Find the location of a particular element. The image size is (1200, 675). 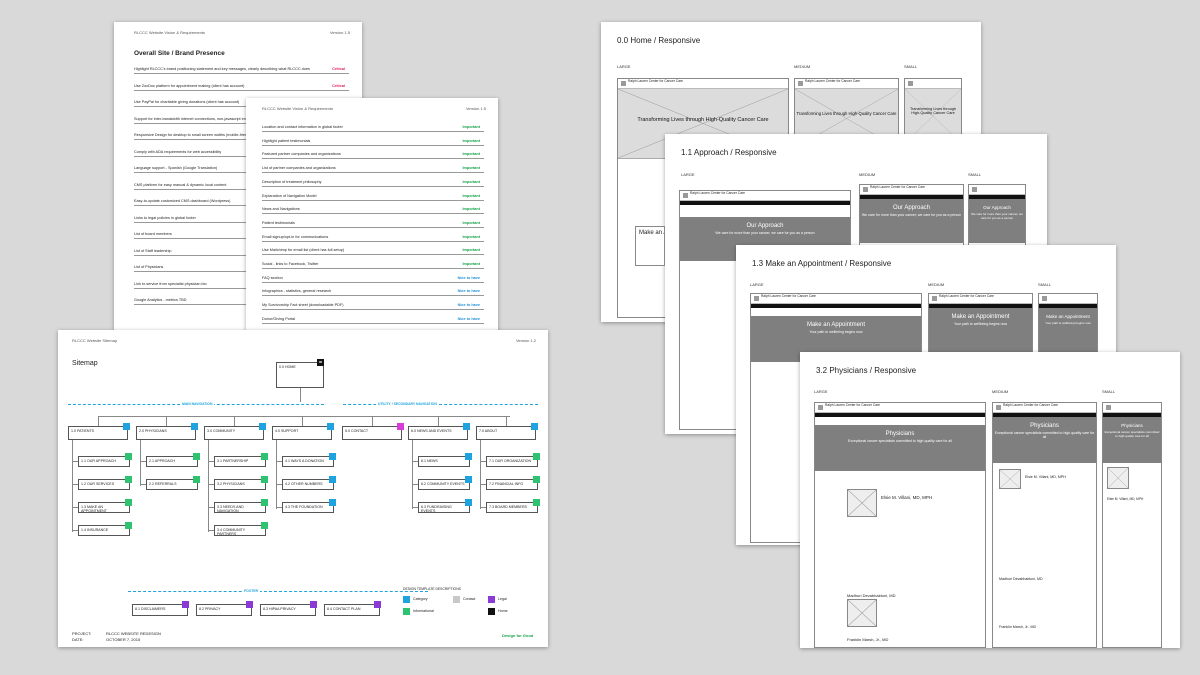

requirement-text: FAQ section is located at coordinates (272, 277).